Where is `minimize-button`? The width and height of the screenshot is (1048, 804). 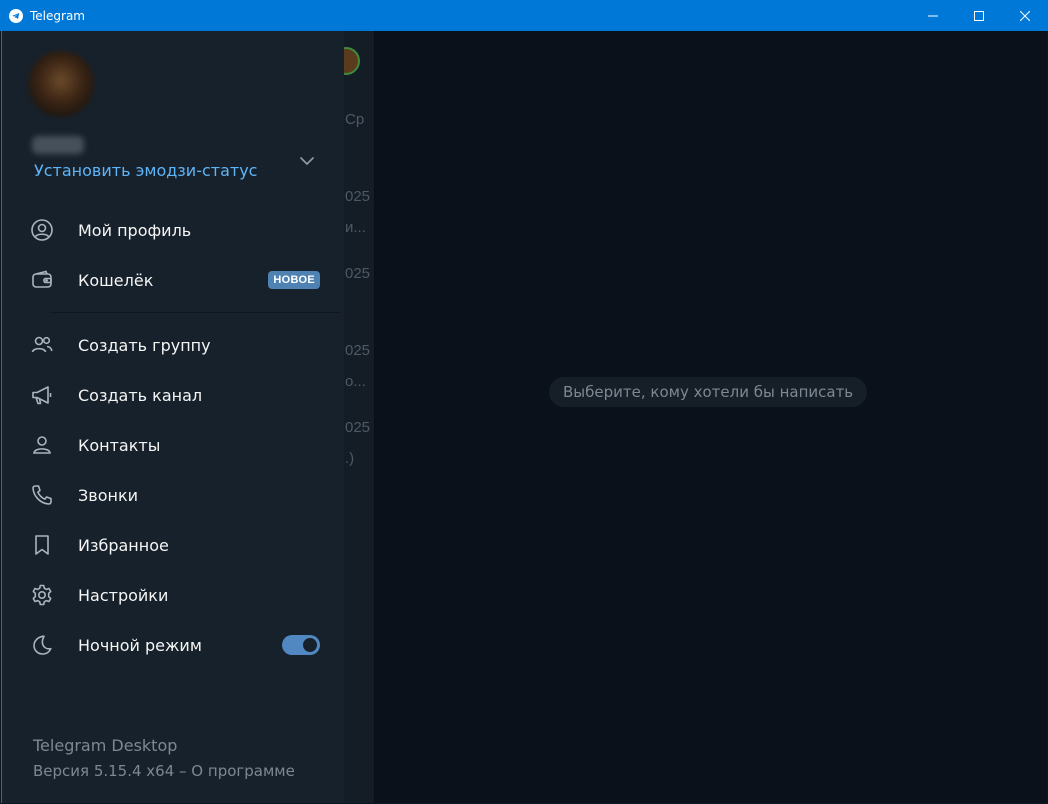
minimize-button is located at coordinates (933, 15).